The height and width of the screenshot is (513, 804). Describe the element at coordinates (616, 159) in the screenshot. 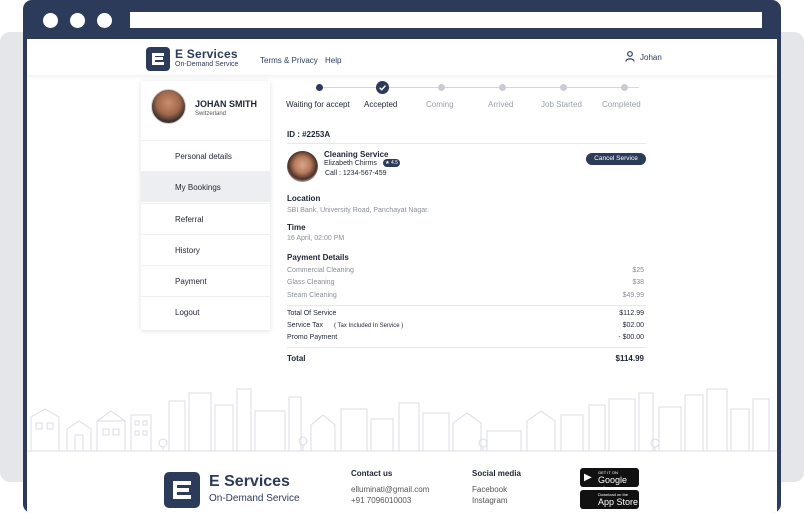

I see `cancel-service-button: Cancel Service` at that location.